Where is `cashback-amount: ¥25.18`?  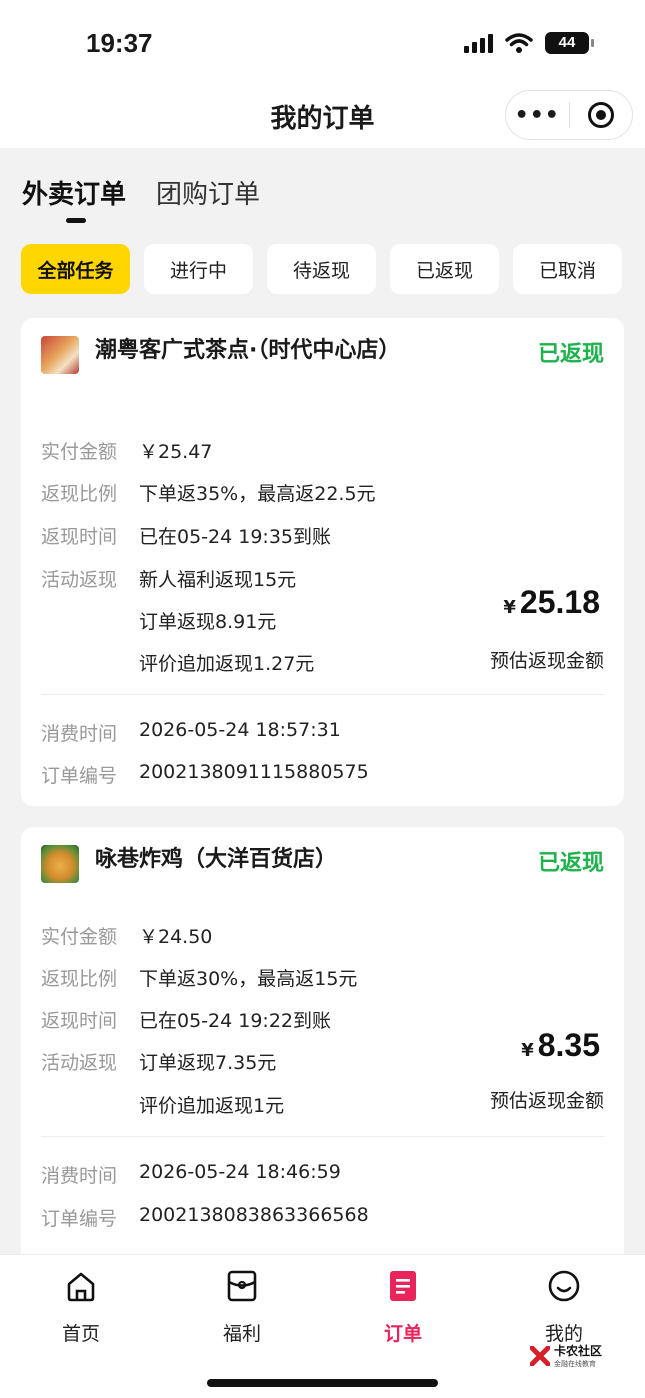
cashback-amount: ¥25.18 is located at coordinates (551, 602).